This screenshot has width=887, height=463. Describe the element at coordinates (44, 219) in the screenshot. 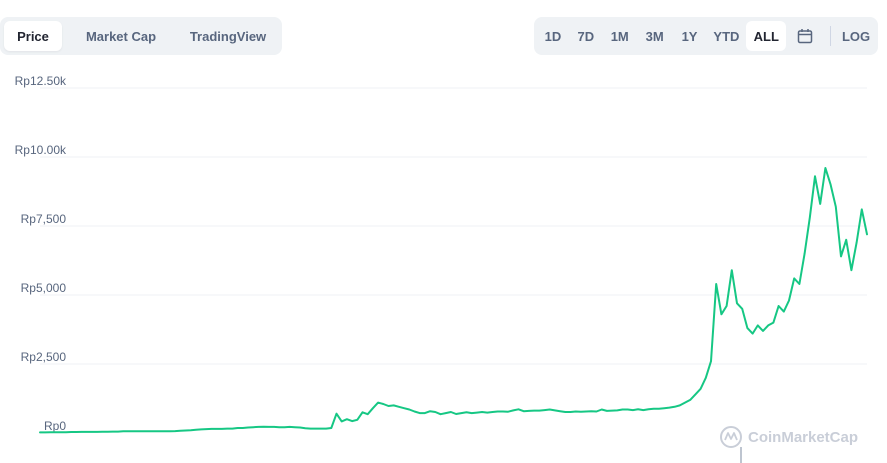

I see `y-tick-label: Rp7,500` at that location.